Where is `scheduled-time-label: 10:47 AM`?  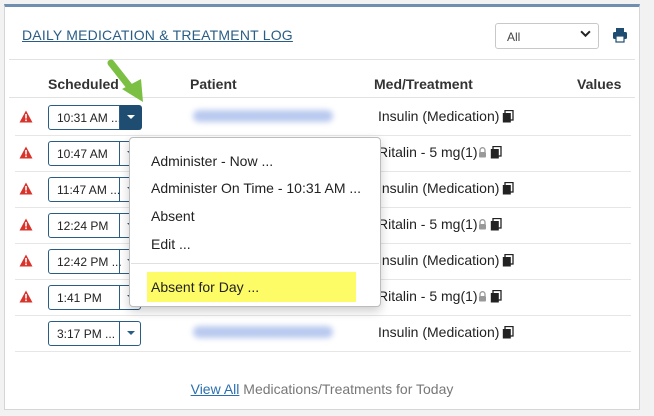 scheduled-time-label: 10:47 AM is located at coordinates (82, 154).